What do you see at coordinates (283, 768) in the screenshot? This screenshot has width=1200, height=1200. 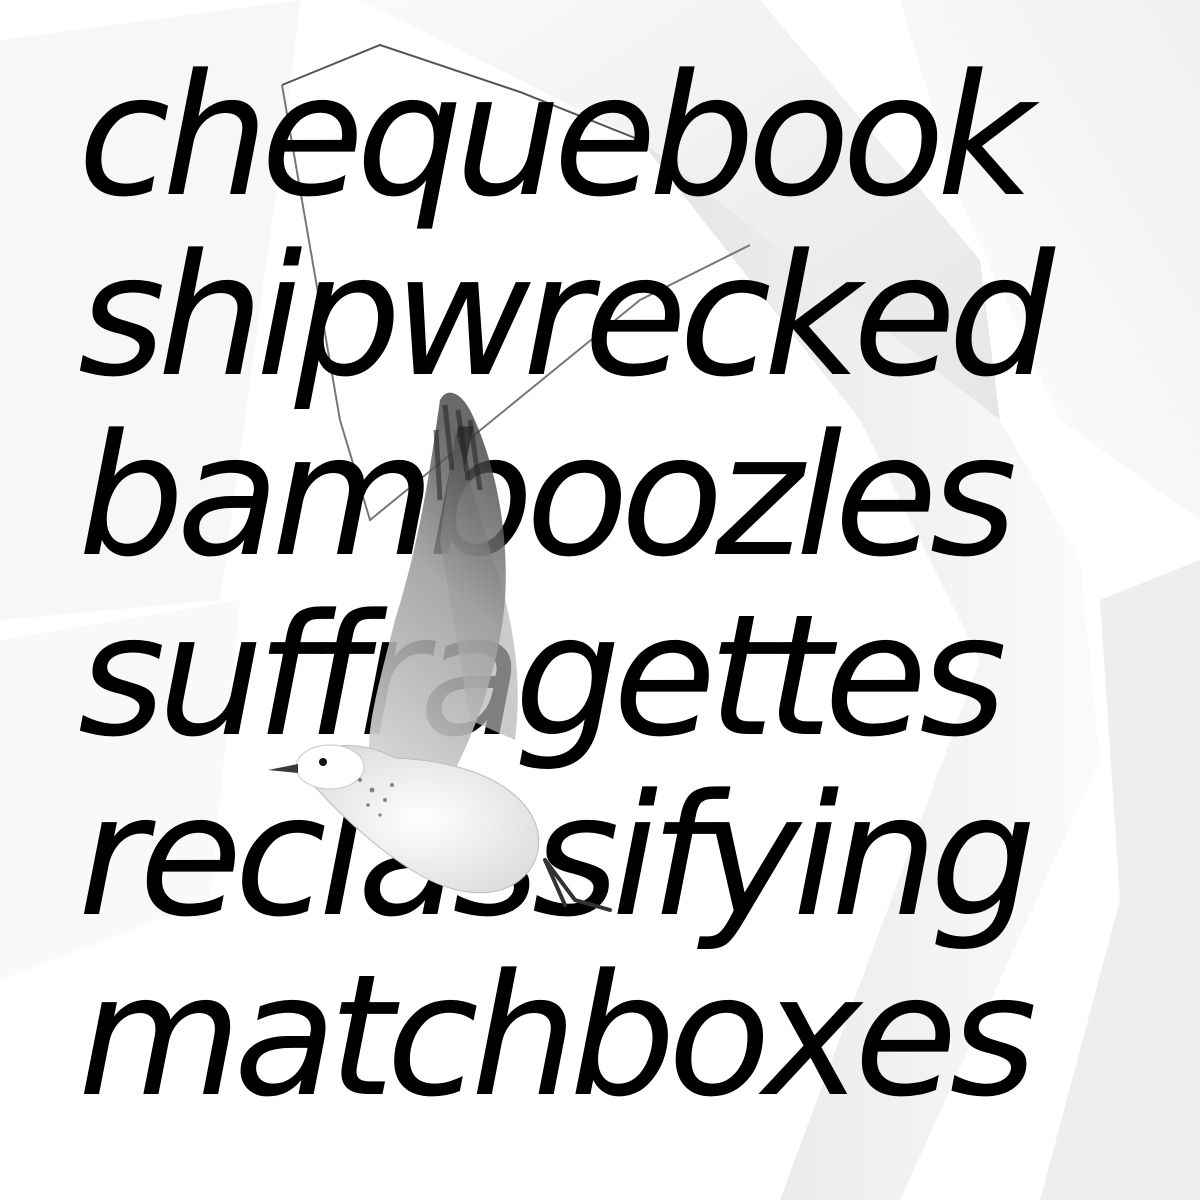 I see `seagull-beak` at bounding box center [283, 768].